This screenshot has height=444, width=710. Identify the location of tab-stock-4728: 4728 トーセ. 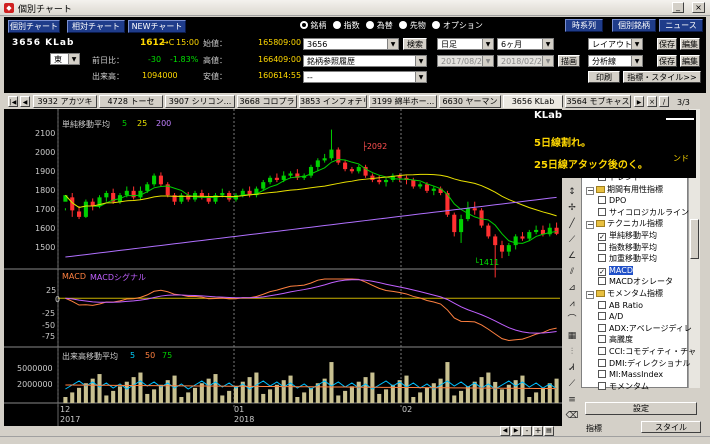
(131, 101).